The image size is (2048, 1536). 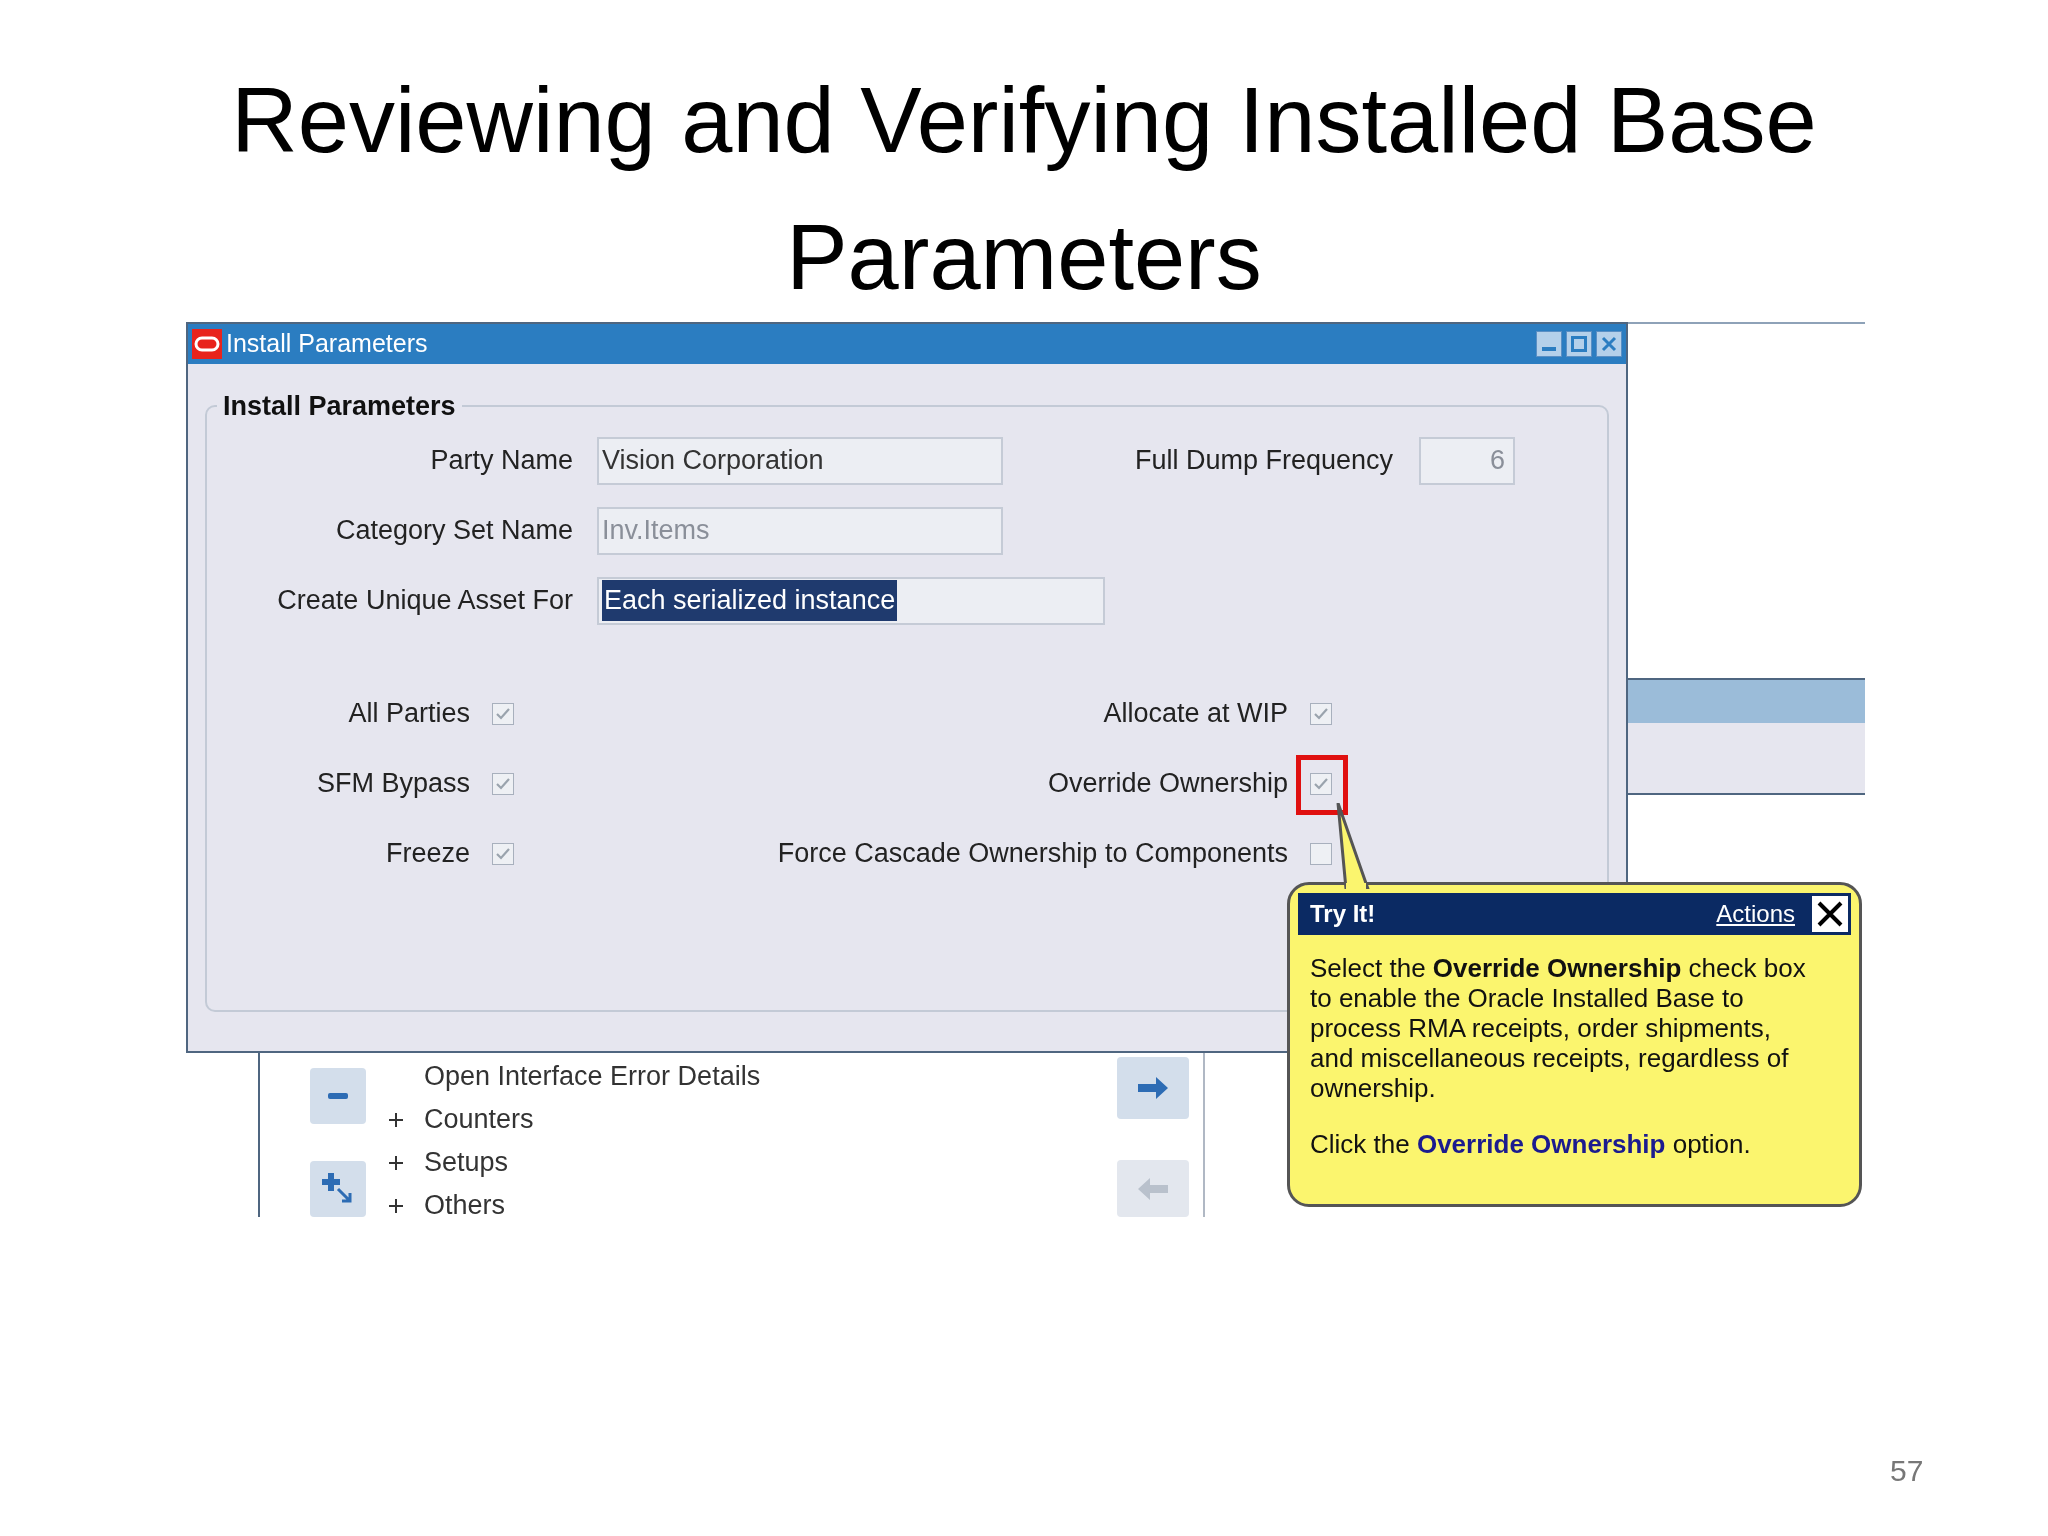 I want to click on group-title: Install Parameters, so click(x=339, y=406).